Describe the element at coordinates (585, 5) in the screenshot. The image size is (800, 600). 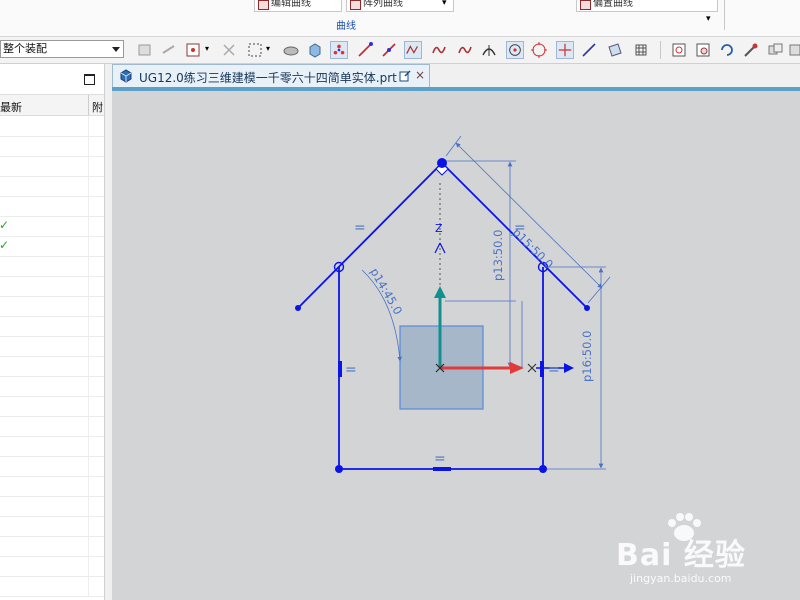
I see `offset-curve-icon` at that location.